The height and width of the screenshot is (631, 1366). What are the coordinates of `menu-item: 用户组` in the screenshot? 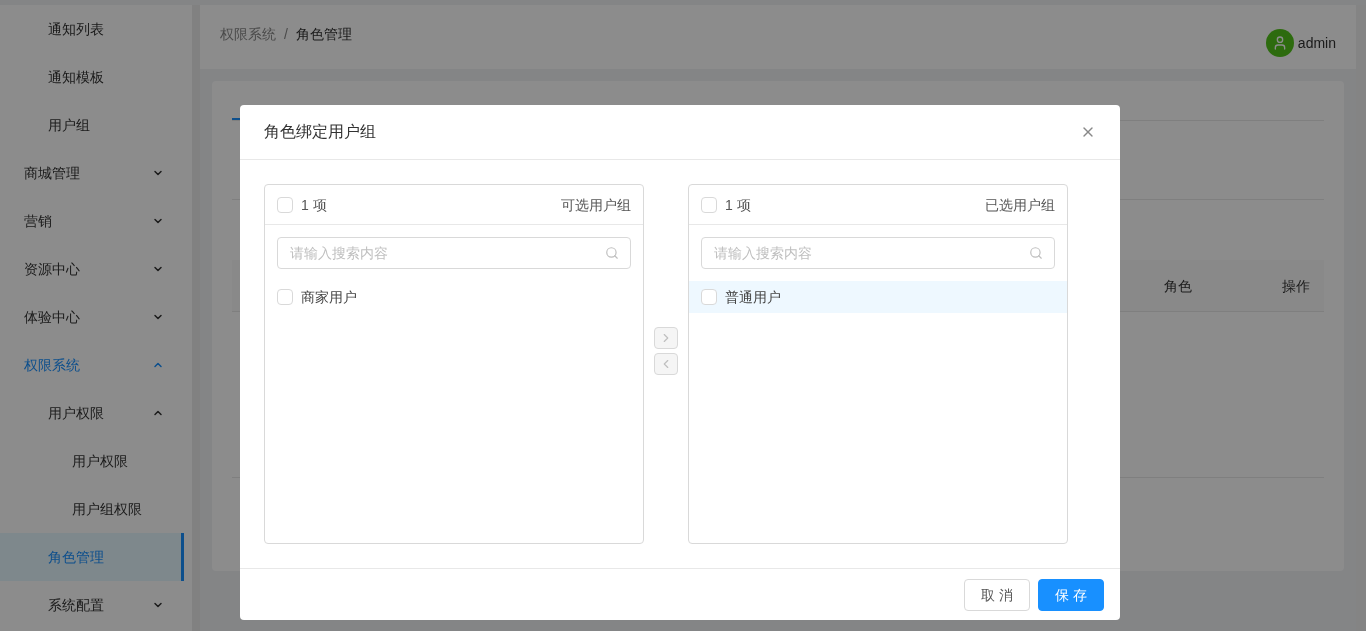 It's located at (92, 125).